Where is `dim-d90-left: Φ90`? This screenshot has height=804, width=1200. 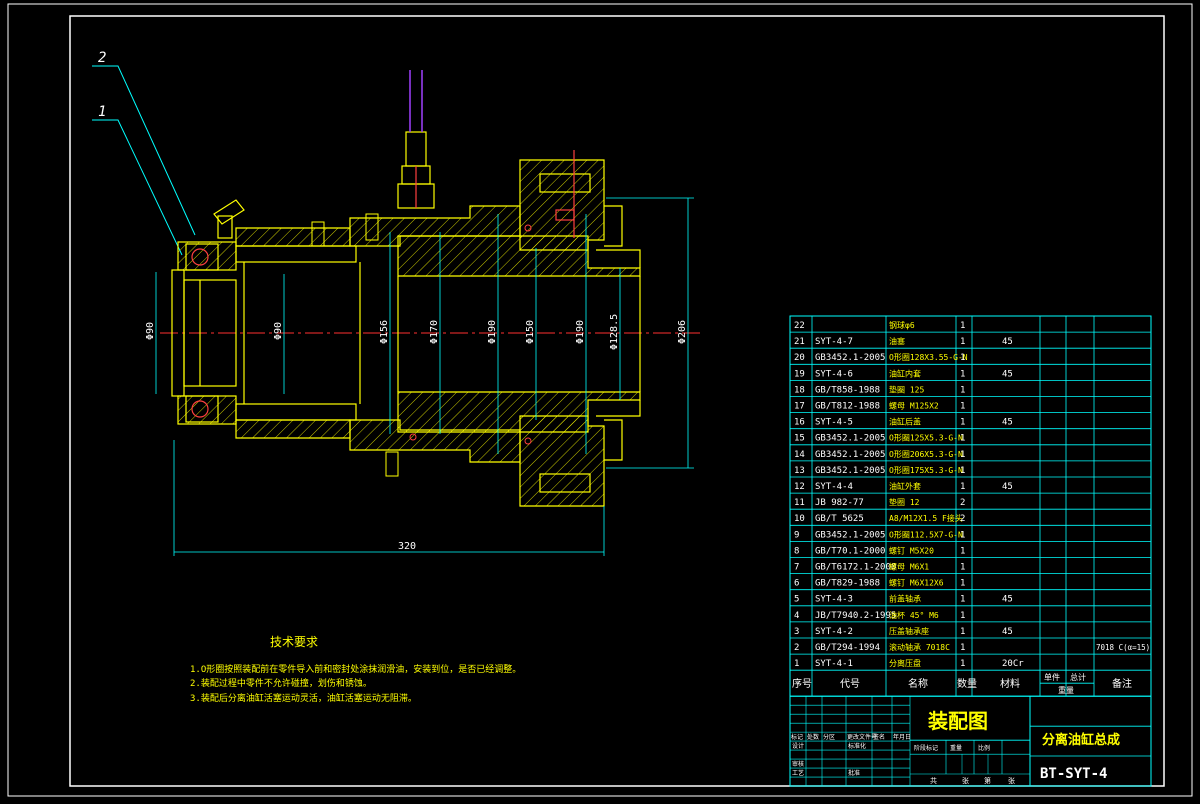
dim-d90-left: Φ90 is located at coordinates (150, 331).